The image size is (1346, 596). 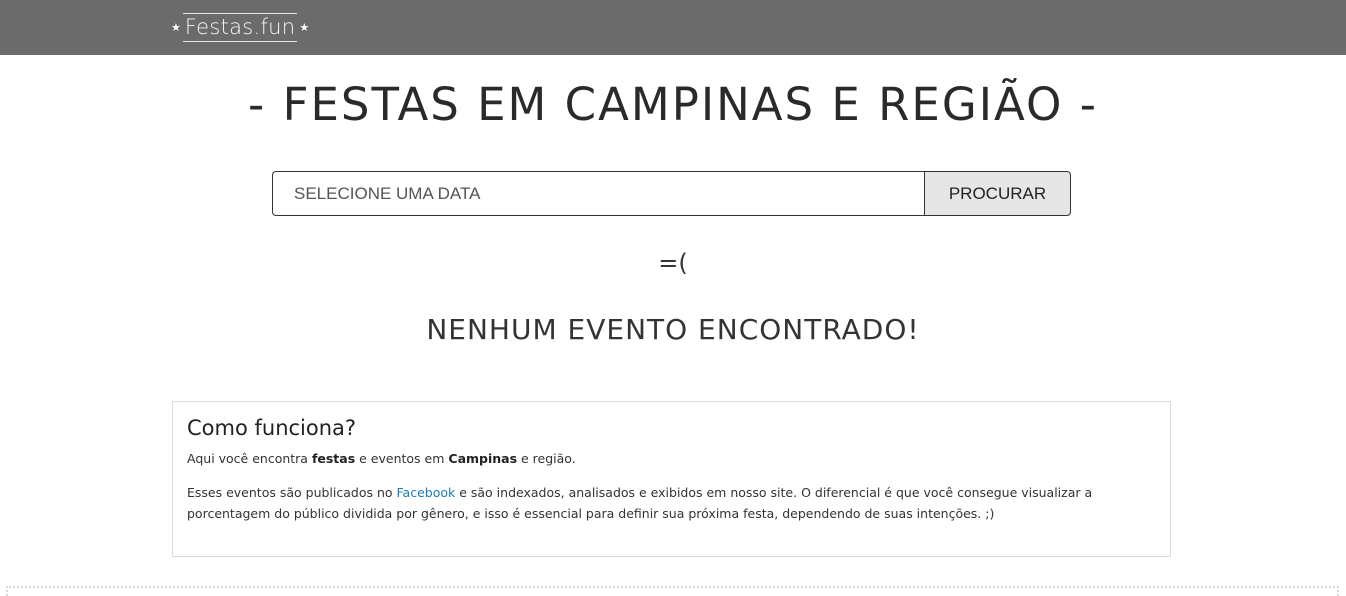 What do you see at coordinates (673, 104) in the screenshot?
I see `page-title: - FESTAS EM CAMPINAS E REGIÃO -` at bounding box center [673, 104].